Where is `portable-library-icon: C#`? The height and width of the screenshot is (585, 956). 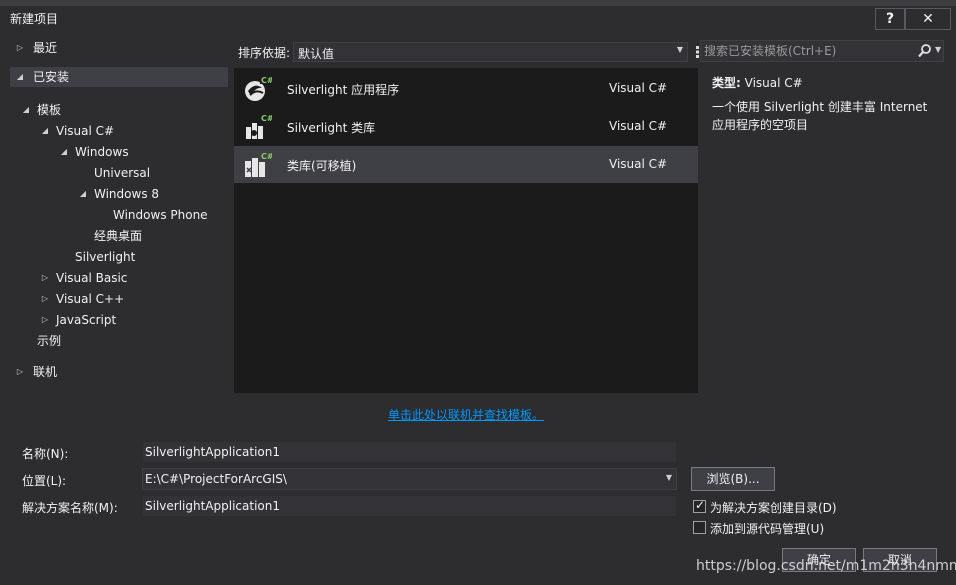 portable-library-icon: C# is located at coordinates (258, 164).